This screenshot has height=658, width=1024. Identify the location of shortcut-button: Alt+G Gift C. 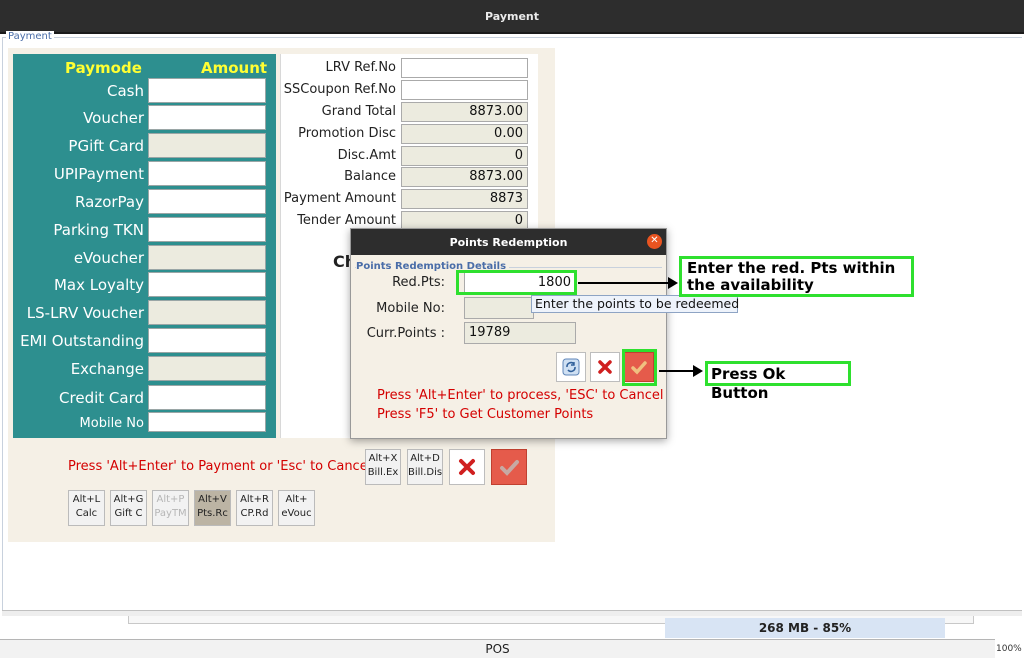
(128, 508).